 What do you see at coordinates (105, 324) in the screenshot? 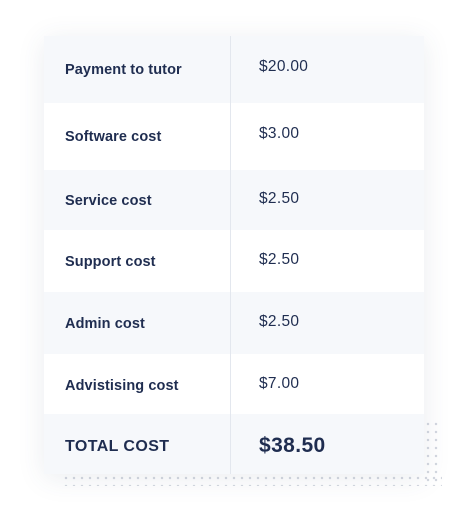
I see `row-label: Admin cost` at bounding box center [105, 324].